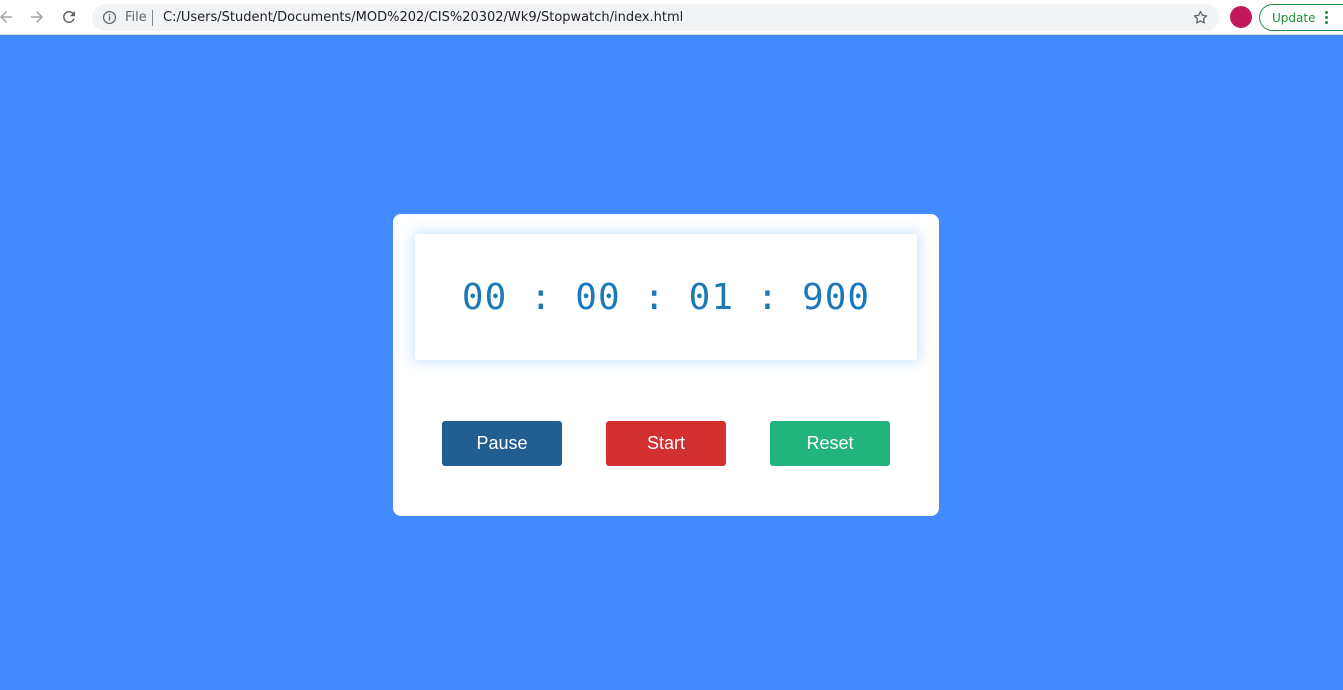  What do you see at coordinates (666, 443) in the screenshot?
I see `start-button: Start` at bounding box center [666, 443].